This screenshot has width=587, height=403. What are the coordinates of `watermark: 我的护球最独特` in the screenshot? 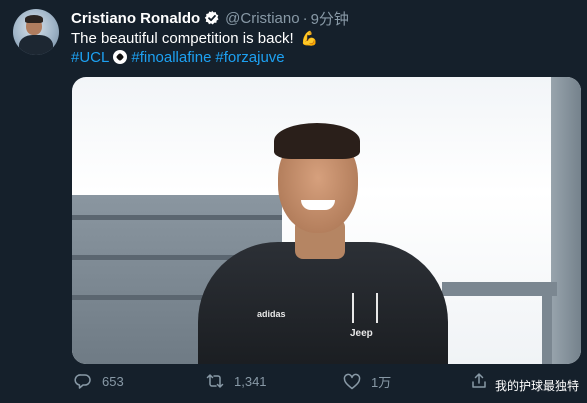 It's located at (536, 386).